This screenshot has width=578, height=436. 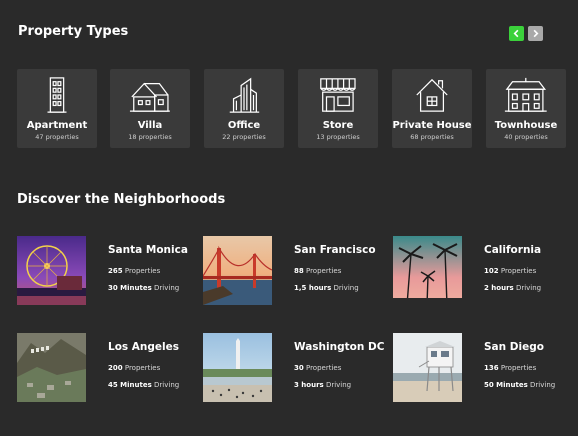 What do you see at coordinates (339, 347) in the screenshot?
I see `neighborhood-name: Washington DC` at bounding box center [339, 347].